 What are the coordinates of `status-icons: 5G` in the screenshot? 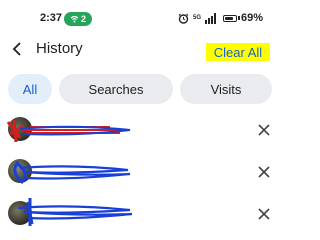 It's located at (209, 18).